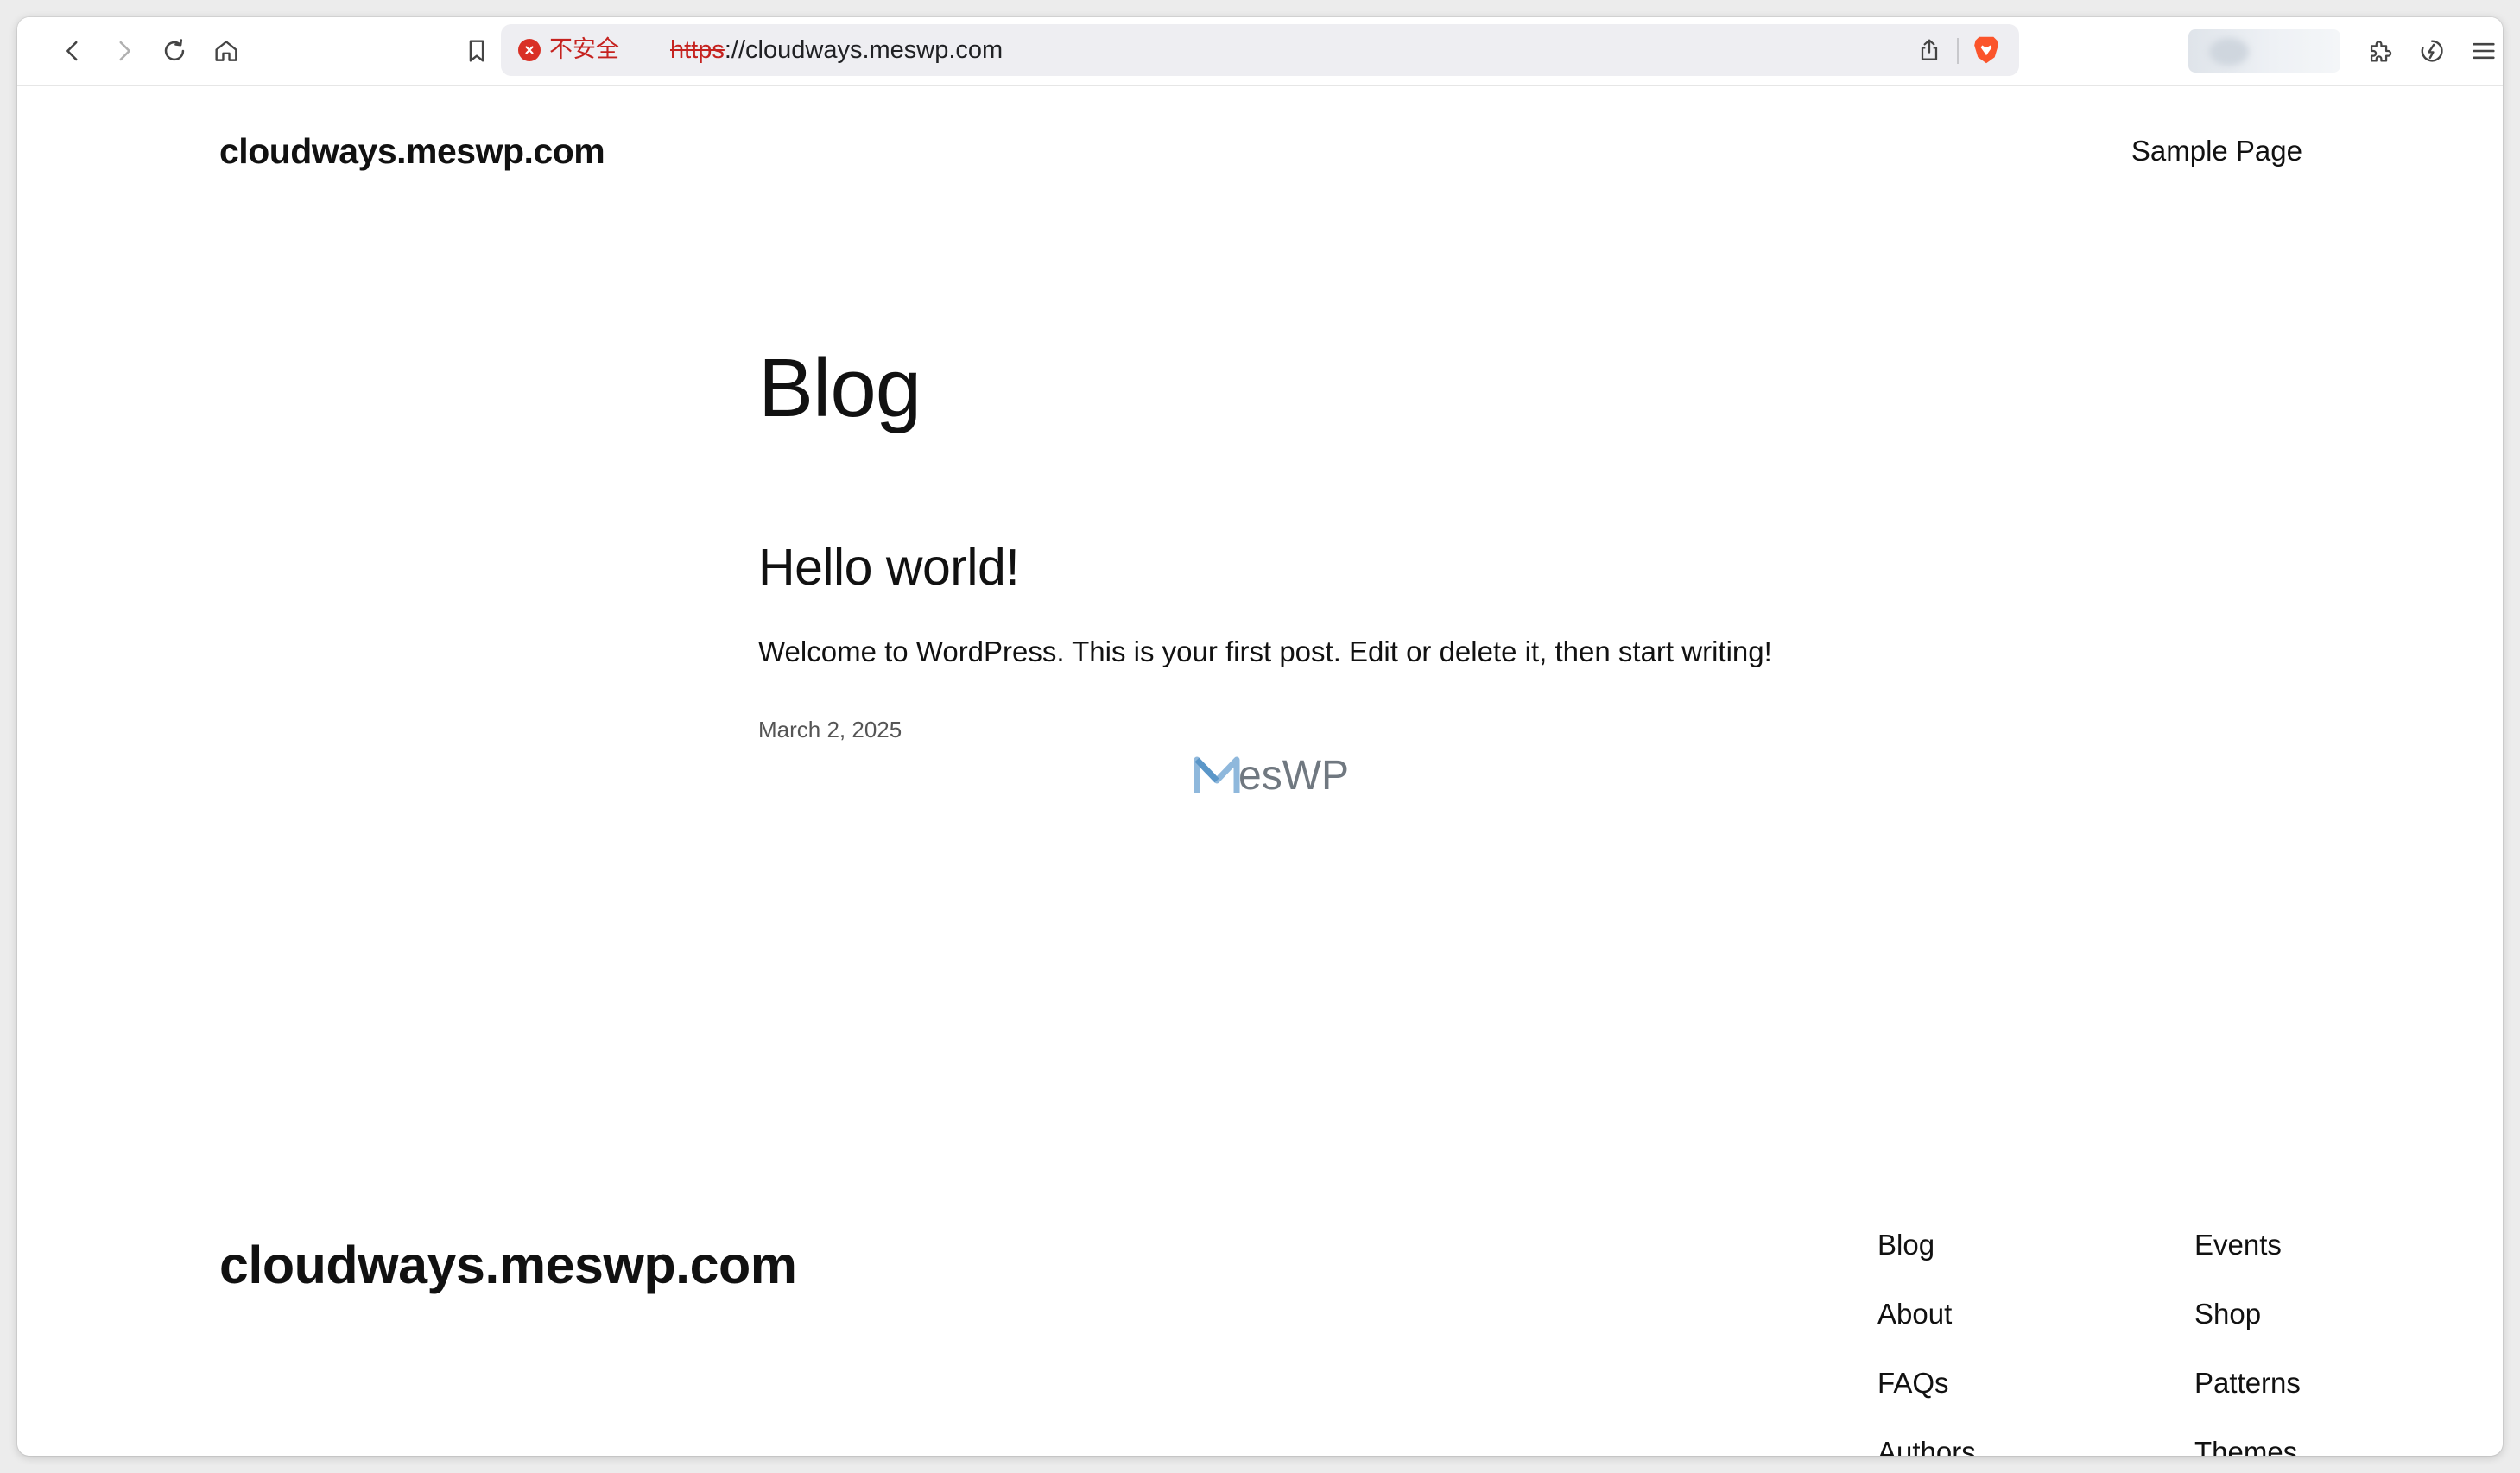  I want to click on menu-icon, so click(2484, 51).